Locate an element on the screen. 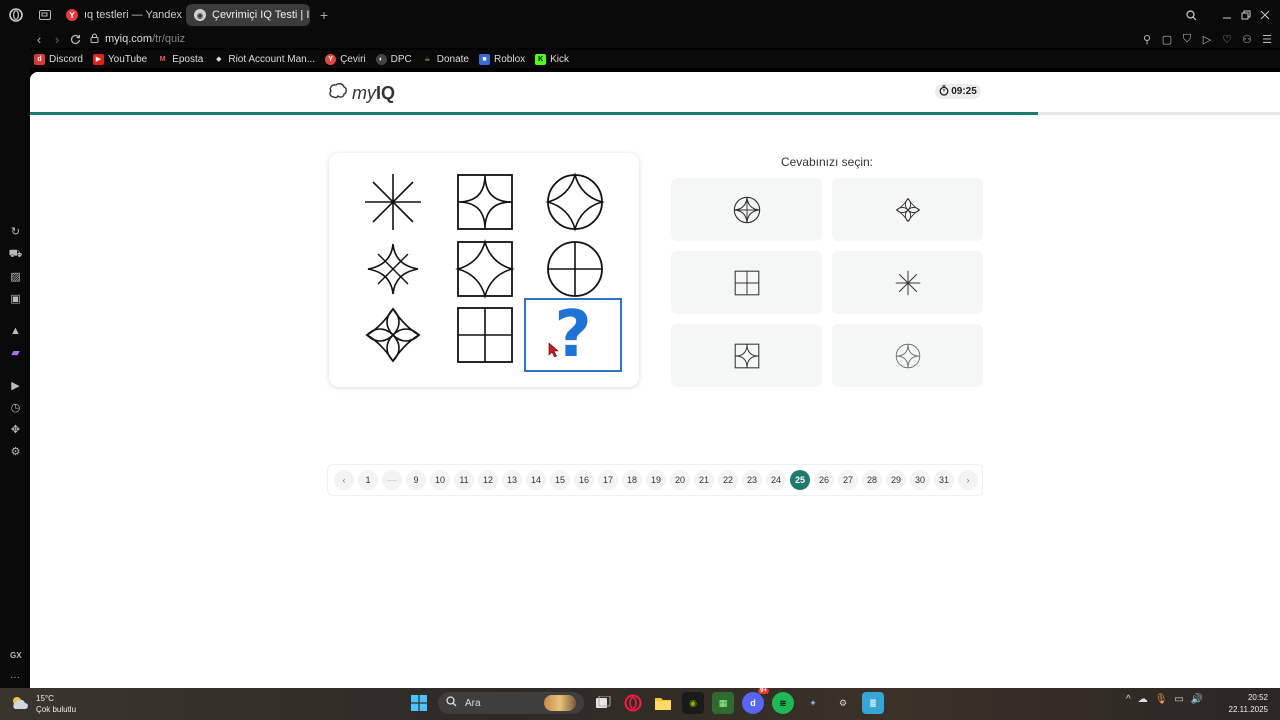  bookmark-discord: d Discord is located at coordinates (58, 59).